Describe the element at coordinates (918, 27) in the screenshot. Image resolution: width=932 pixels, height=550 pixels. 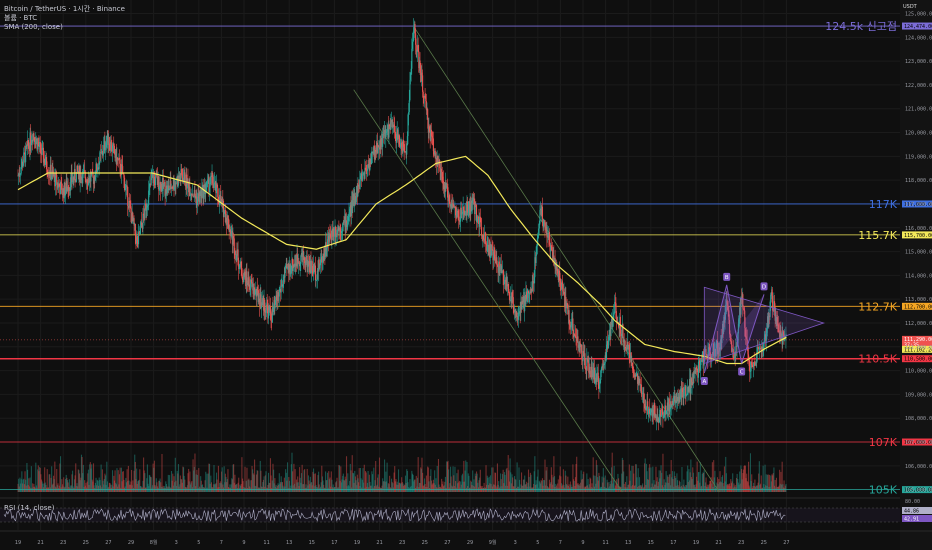
I see `level-price-text: 124,474.00` at that location.